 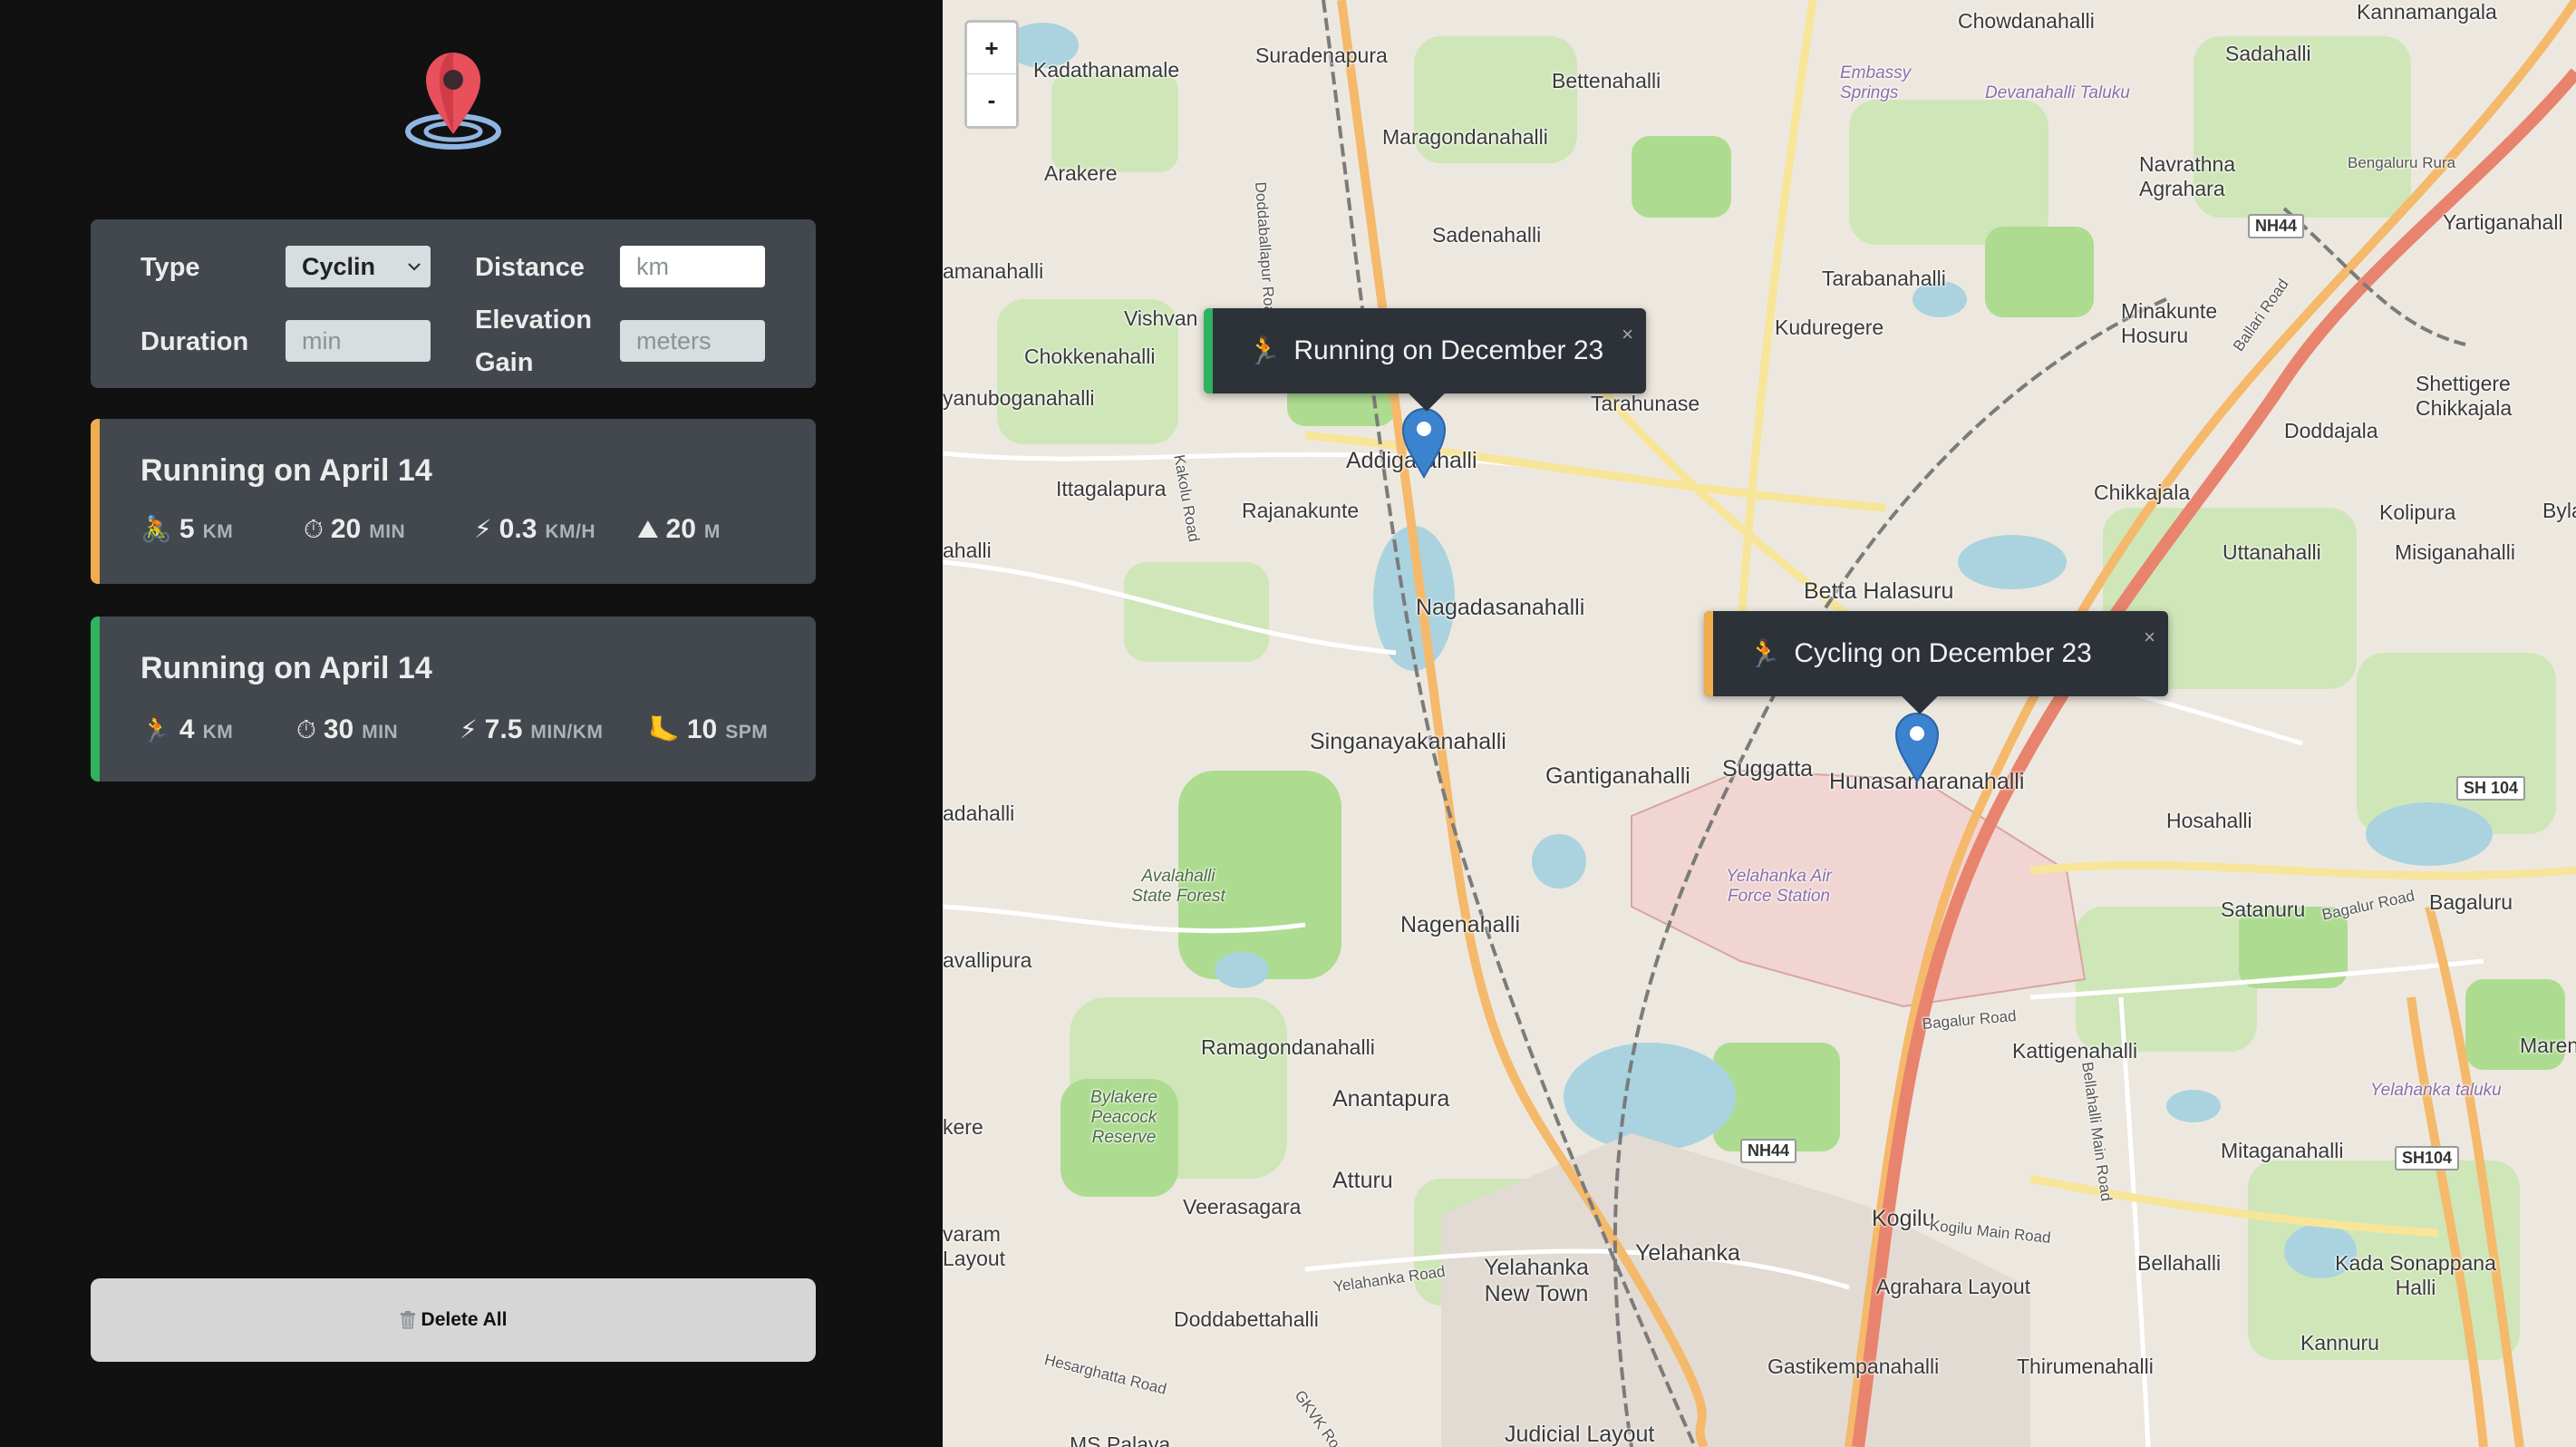 I want to click on map-label: Betta Halasuru, so click(x=1879, y=591).